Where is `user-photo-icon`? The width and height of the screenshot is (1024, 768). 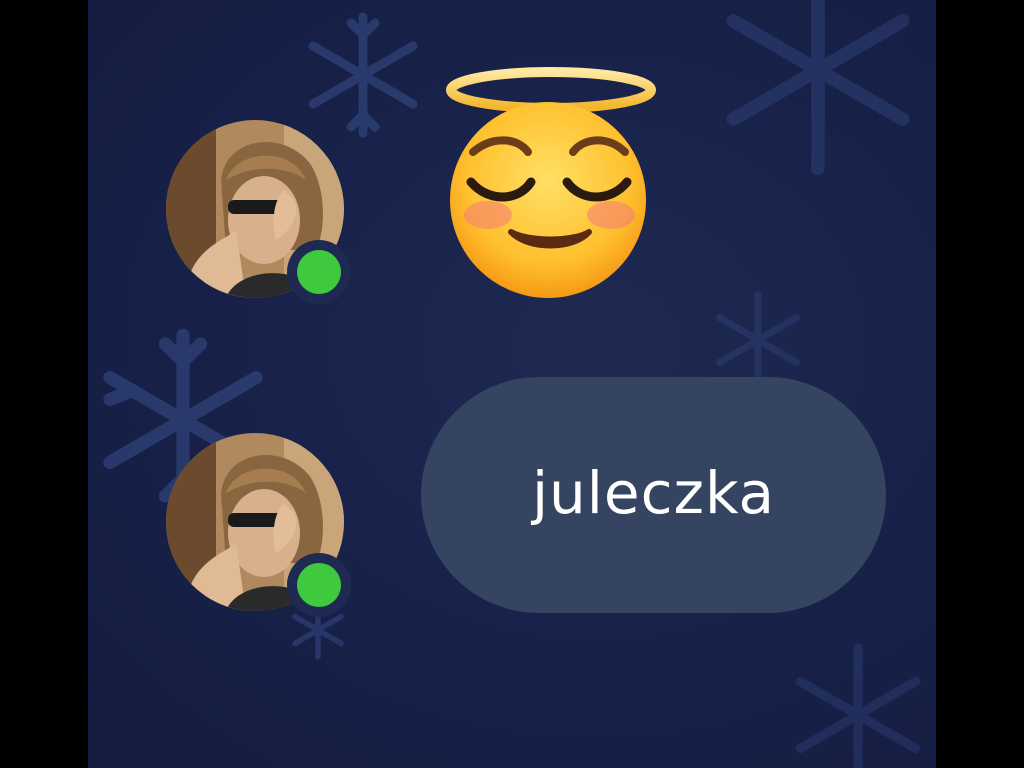 user-photo-icon is located at coordinates (255, 522).